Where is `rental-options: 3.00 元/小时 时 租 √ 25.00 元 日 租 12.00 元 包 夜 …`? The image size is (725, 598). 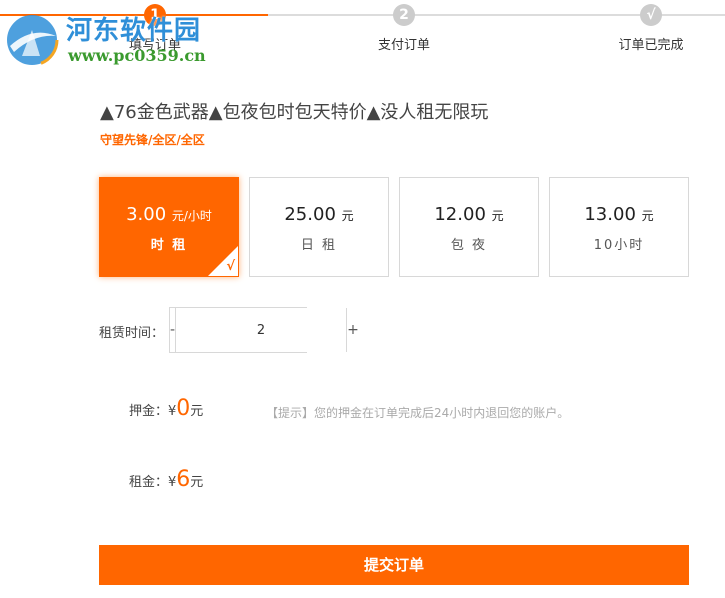 rental-options: 3.00 元/小时 时 租 √ 25.00 元 日 租 12.00 元 包 夜 … is located at coordinates (394, 227).